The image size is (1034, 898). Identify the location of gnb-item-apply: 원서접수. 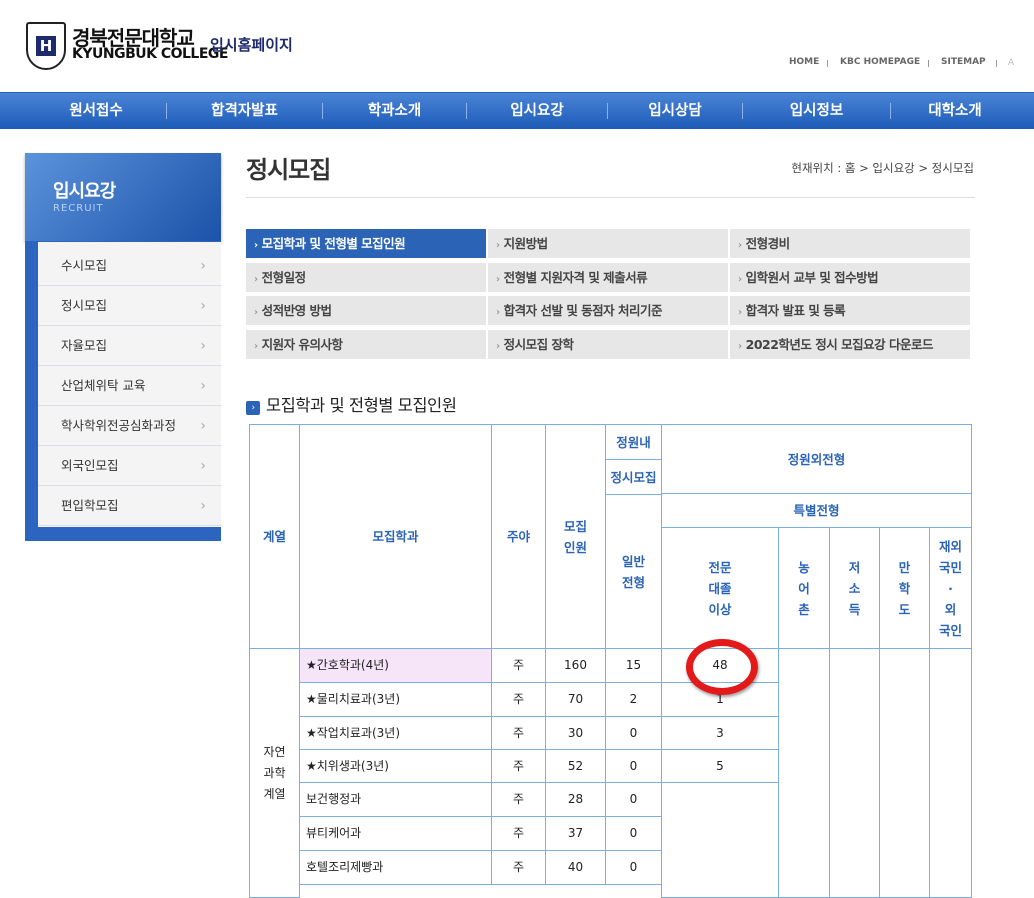
(96, 111).